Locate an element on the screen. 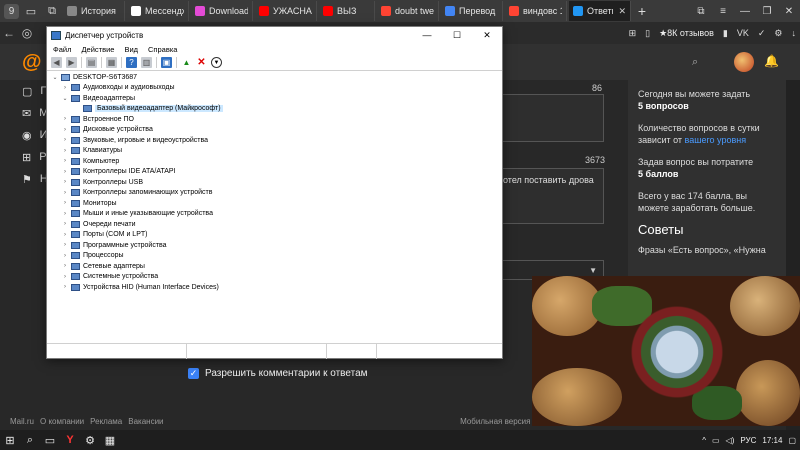  device-category: › Мыши и иные указывающие устройства is located at coordinates (274, 214).